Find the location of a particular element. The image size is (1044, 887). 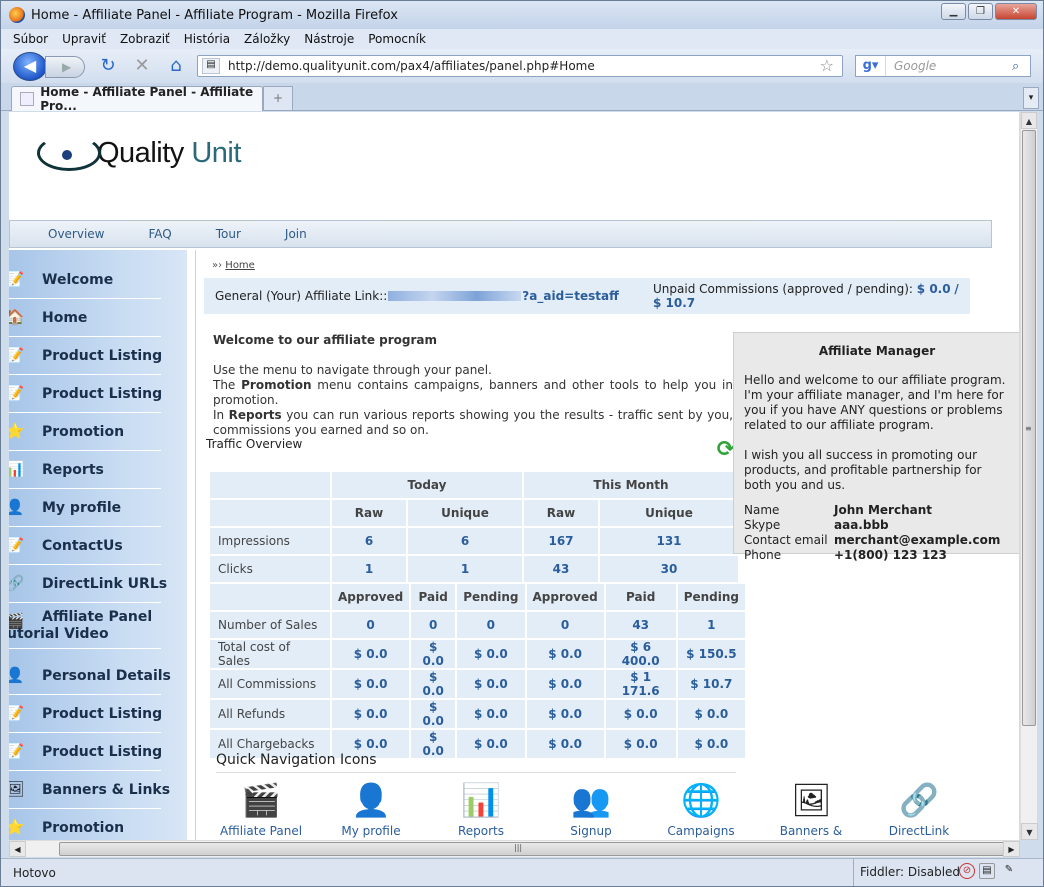

scroll-up-icon: ▲ is located at coordinates (1029, 120).